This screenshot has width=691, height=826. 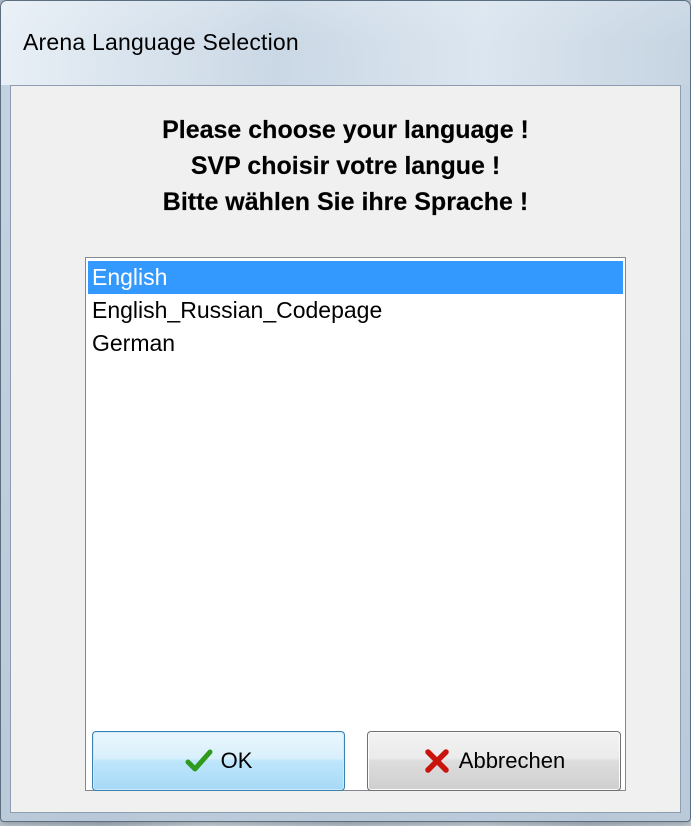 I want to click on prompt-line-english: Please choose your language !, so click(x=345, y=130).